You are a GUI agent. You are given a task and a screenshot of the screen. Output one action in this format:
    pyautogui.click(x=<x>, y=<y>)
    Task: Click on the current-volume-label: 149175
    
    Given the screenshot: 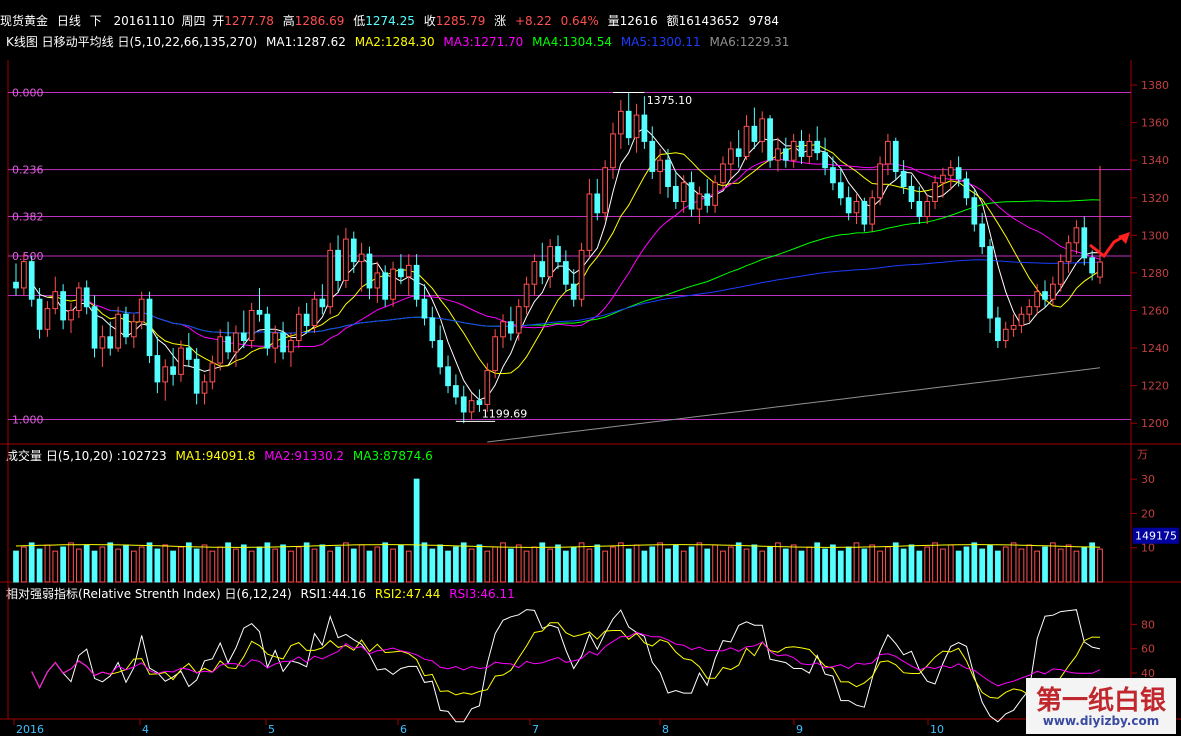 What is the action you would take?
    pyautogui.click(x=1156, y=536)
    